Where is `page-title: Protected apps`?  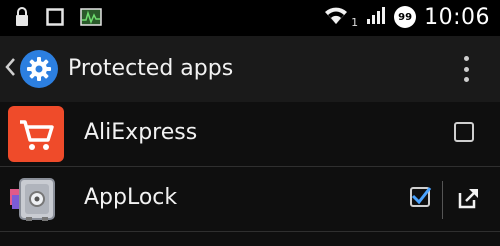
page-title: Protected apps is located at coordinates (151, 68).